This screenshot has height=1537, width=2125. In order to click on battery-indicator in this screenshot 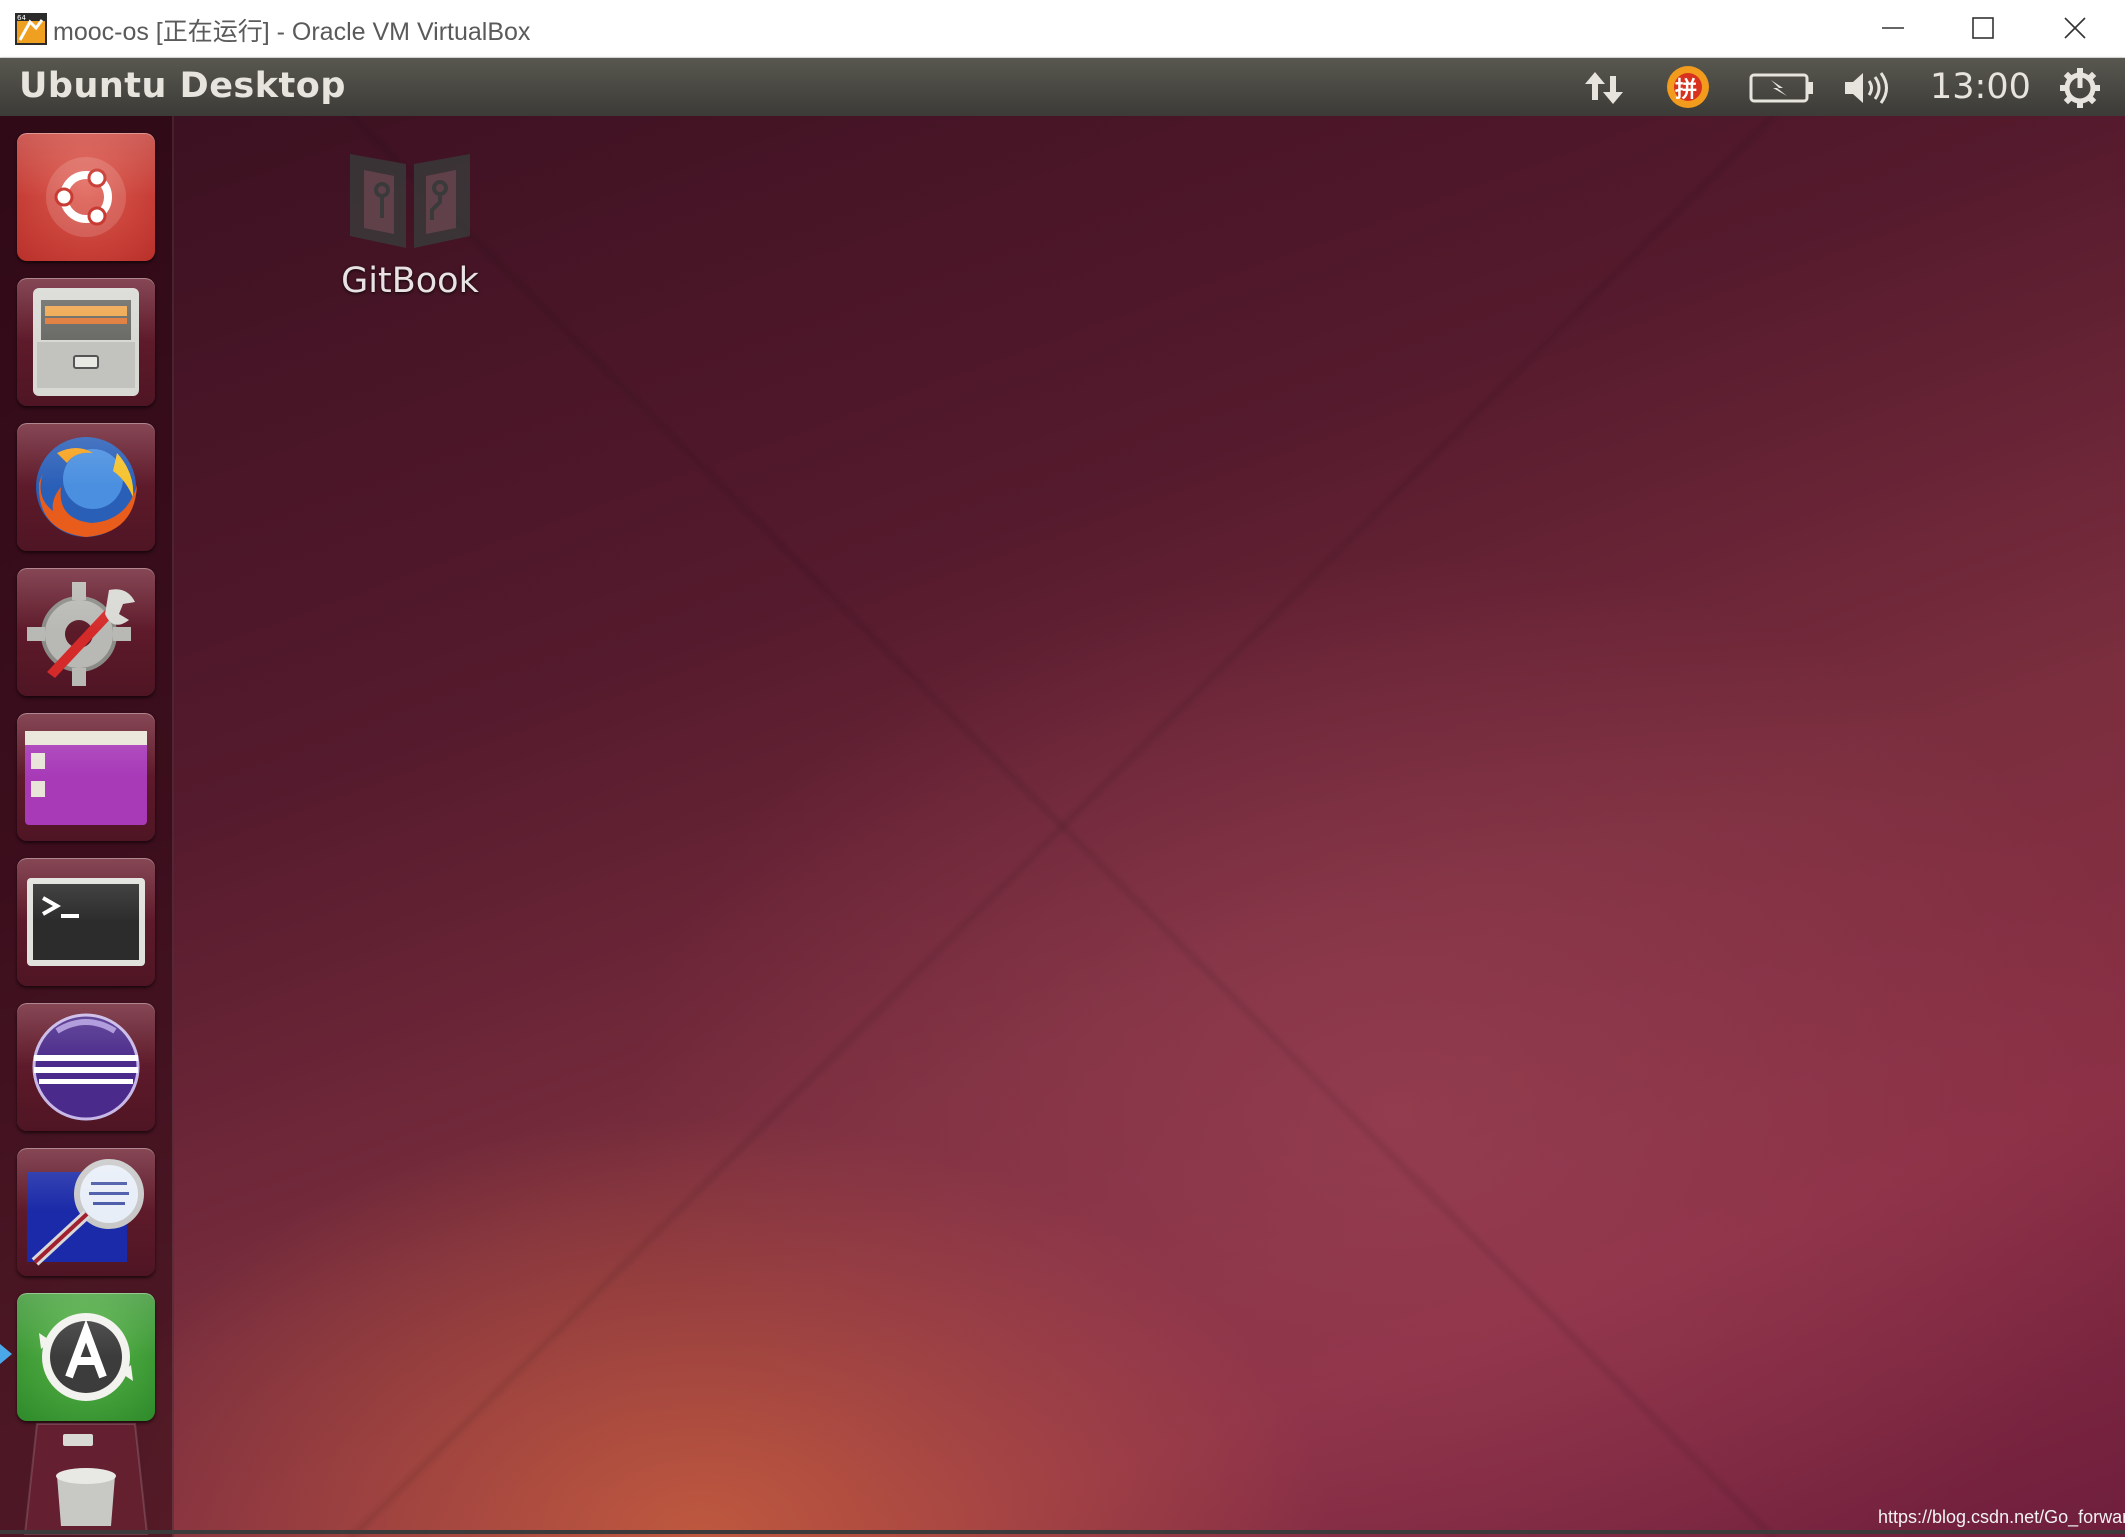, I will do `click(1781, 87)`.